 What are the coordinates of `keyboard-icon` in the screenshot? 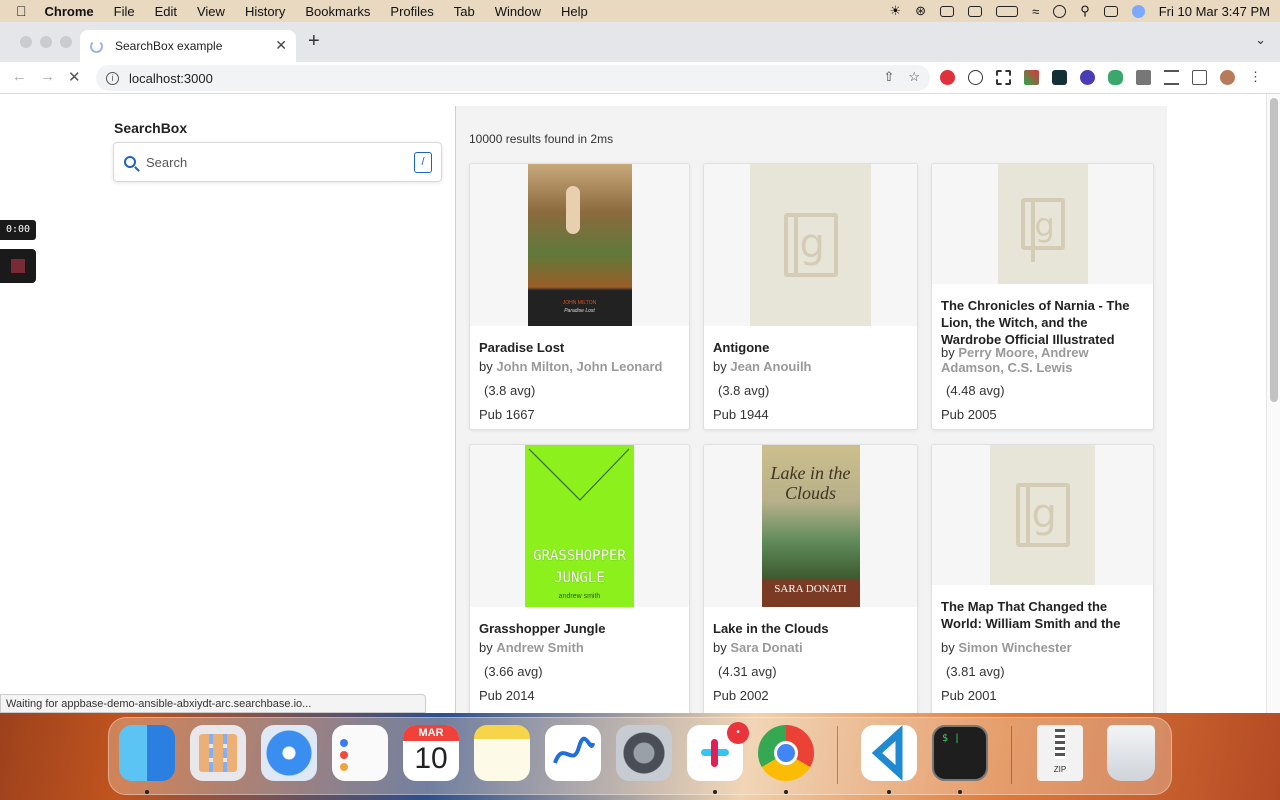 It's located at (947, 11).